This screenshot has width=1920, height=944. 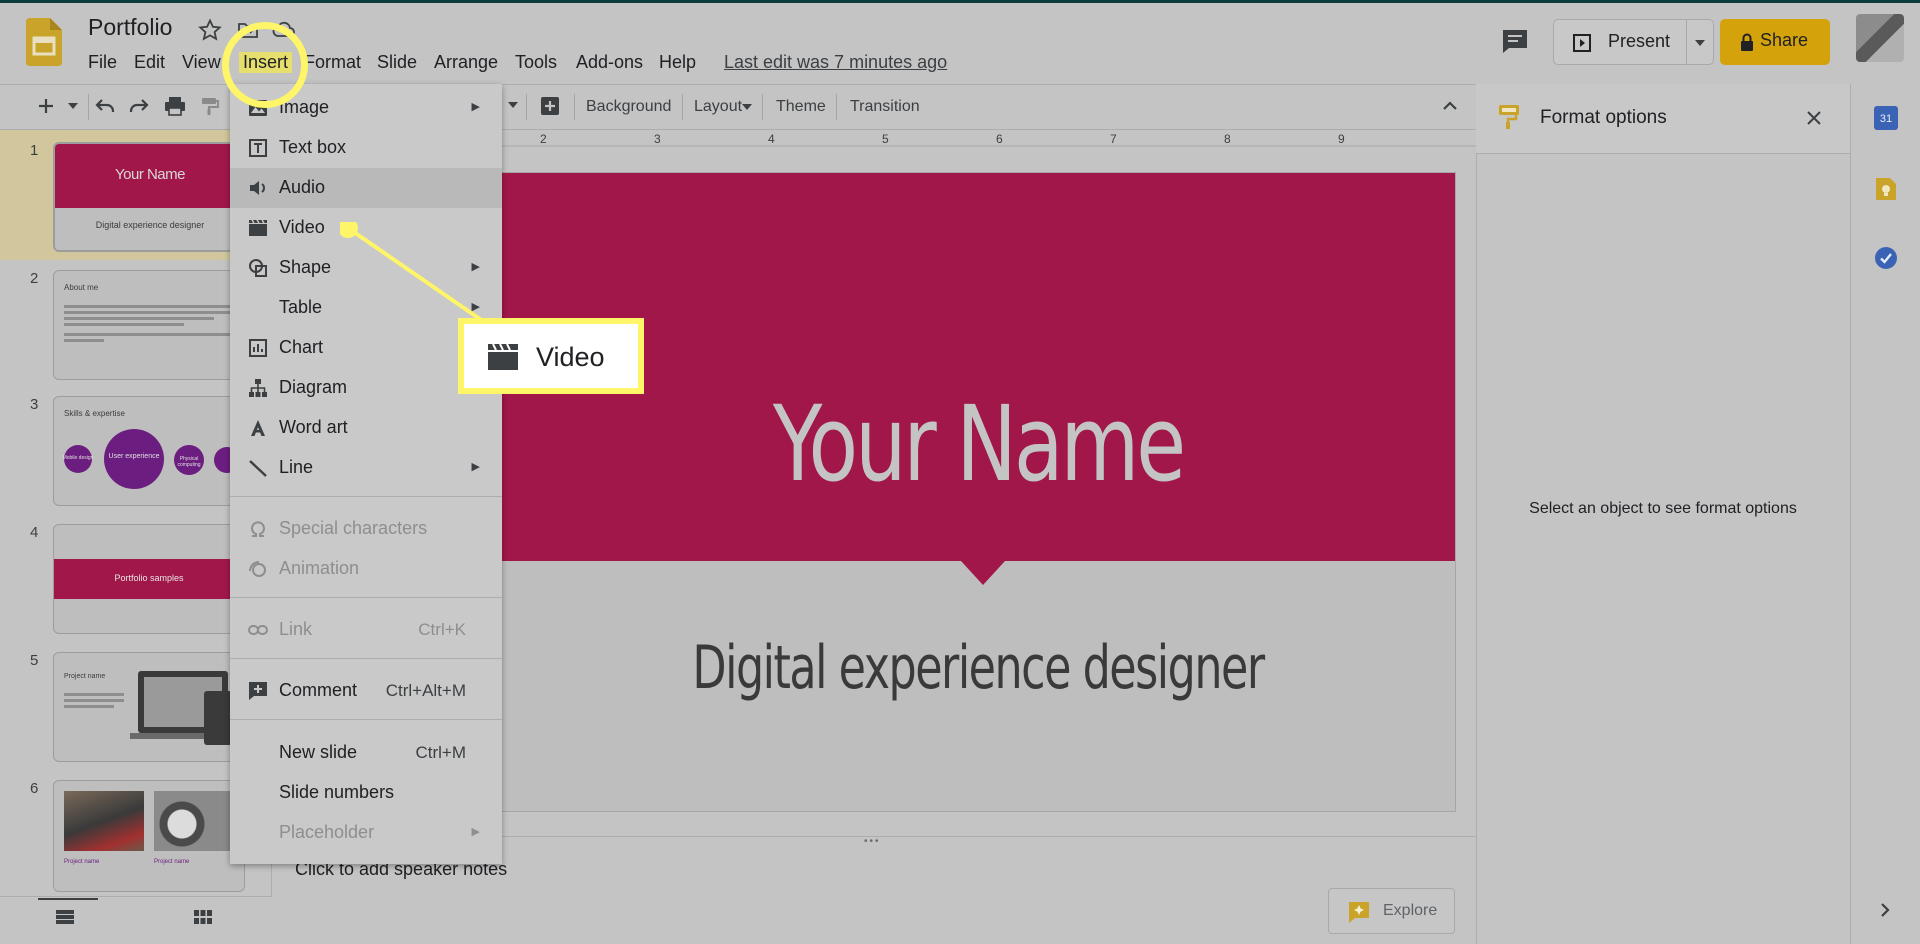 I want to click on account-avatar, so click(x=1880, y=38).